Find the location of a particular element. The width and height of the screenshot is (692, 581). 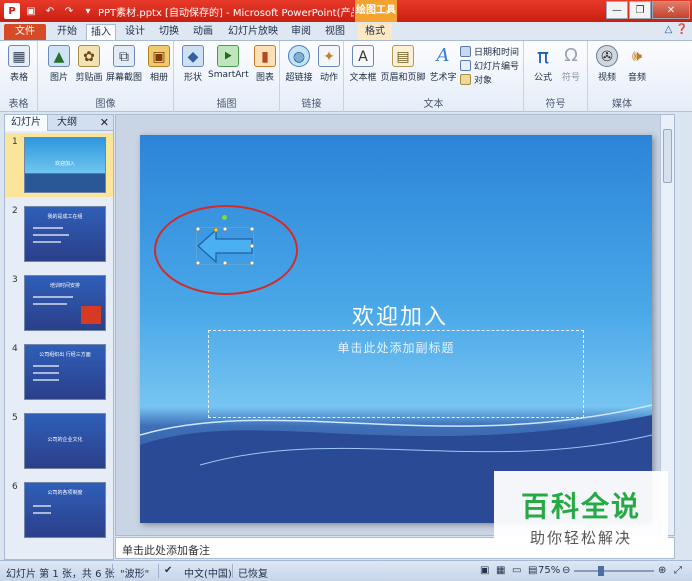

fit-to-window-icon: ⤢ is located at coordinates (678, 570).